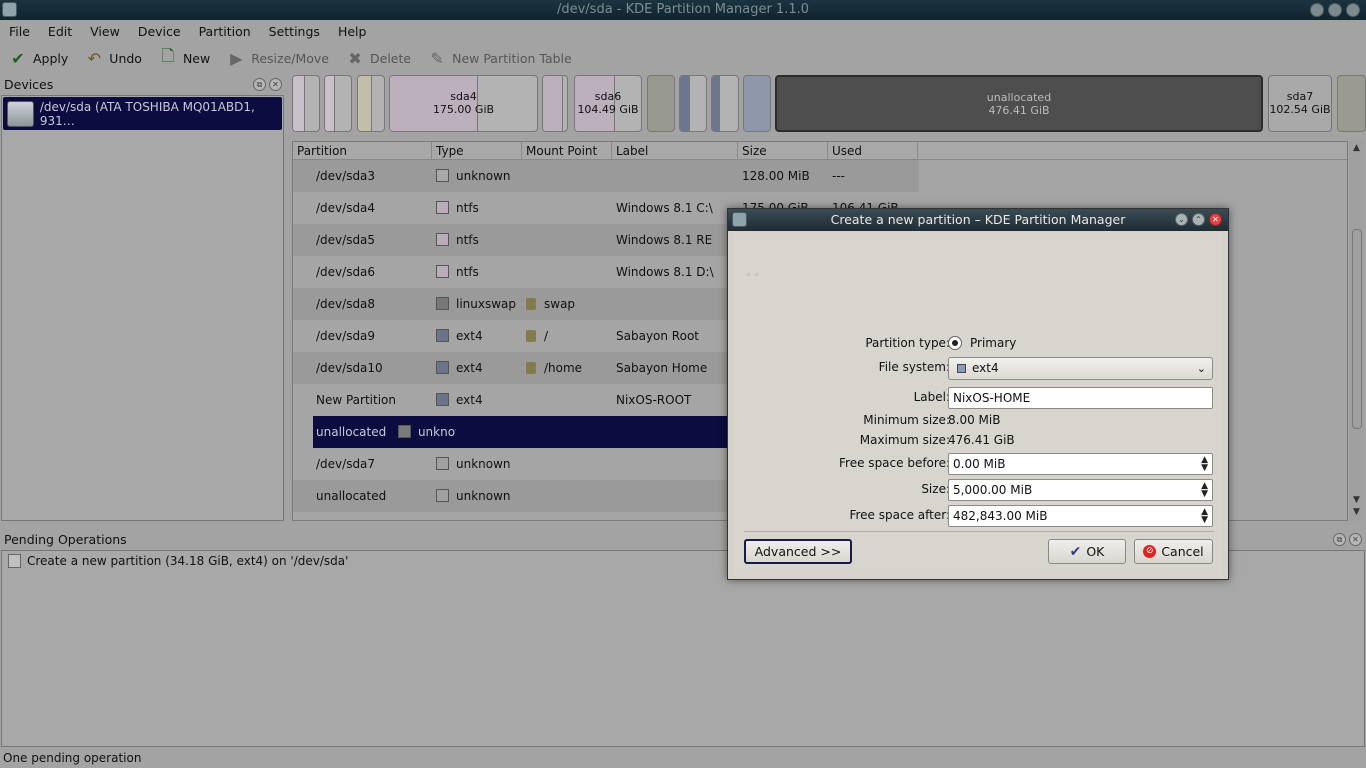 This screenshot has width=1366, height=768. Describe the element at coordinates (664, 208) in the screenshot. I see `cell-label: Windows 8.1 C:\` at that location.